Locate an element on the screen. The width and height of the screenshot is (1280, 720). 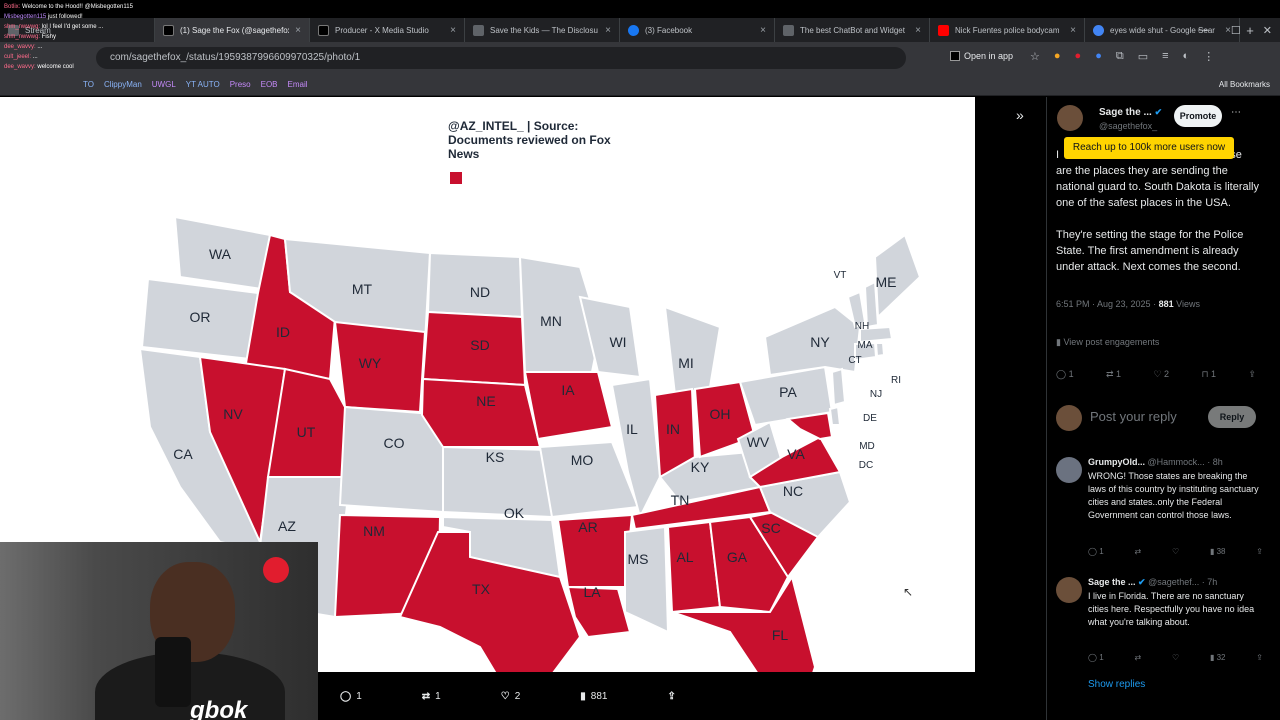
label-RI: RI is located at coordinates (896, 380).